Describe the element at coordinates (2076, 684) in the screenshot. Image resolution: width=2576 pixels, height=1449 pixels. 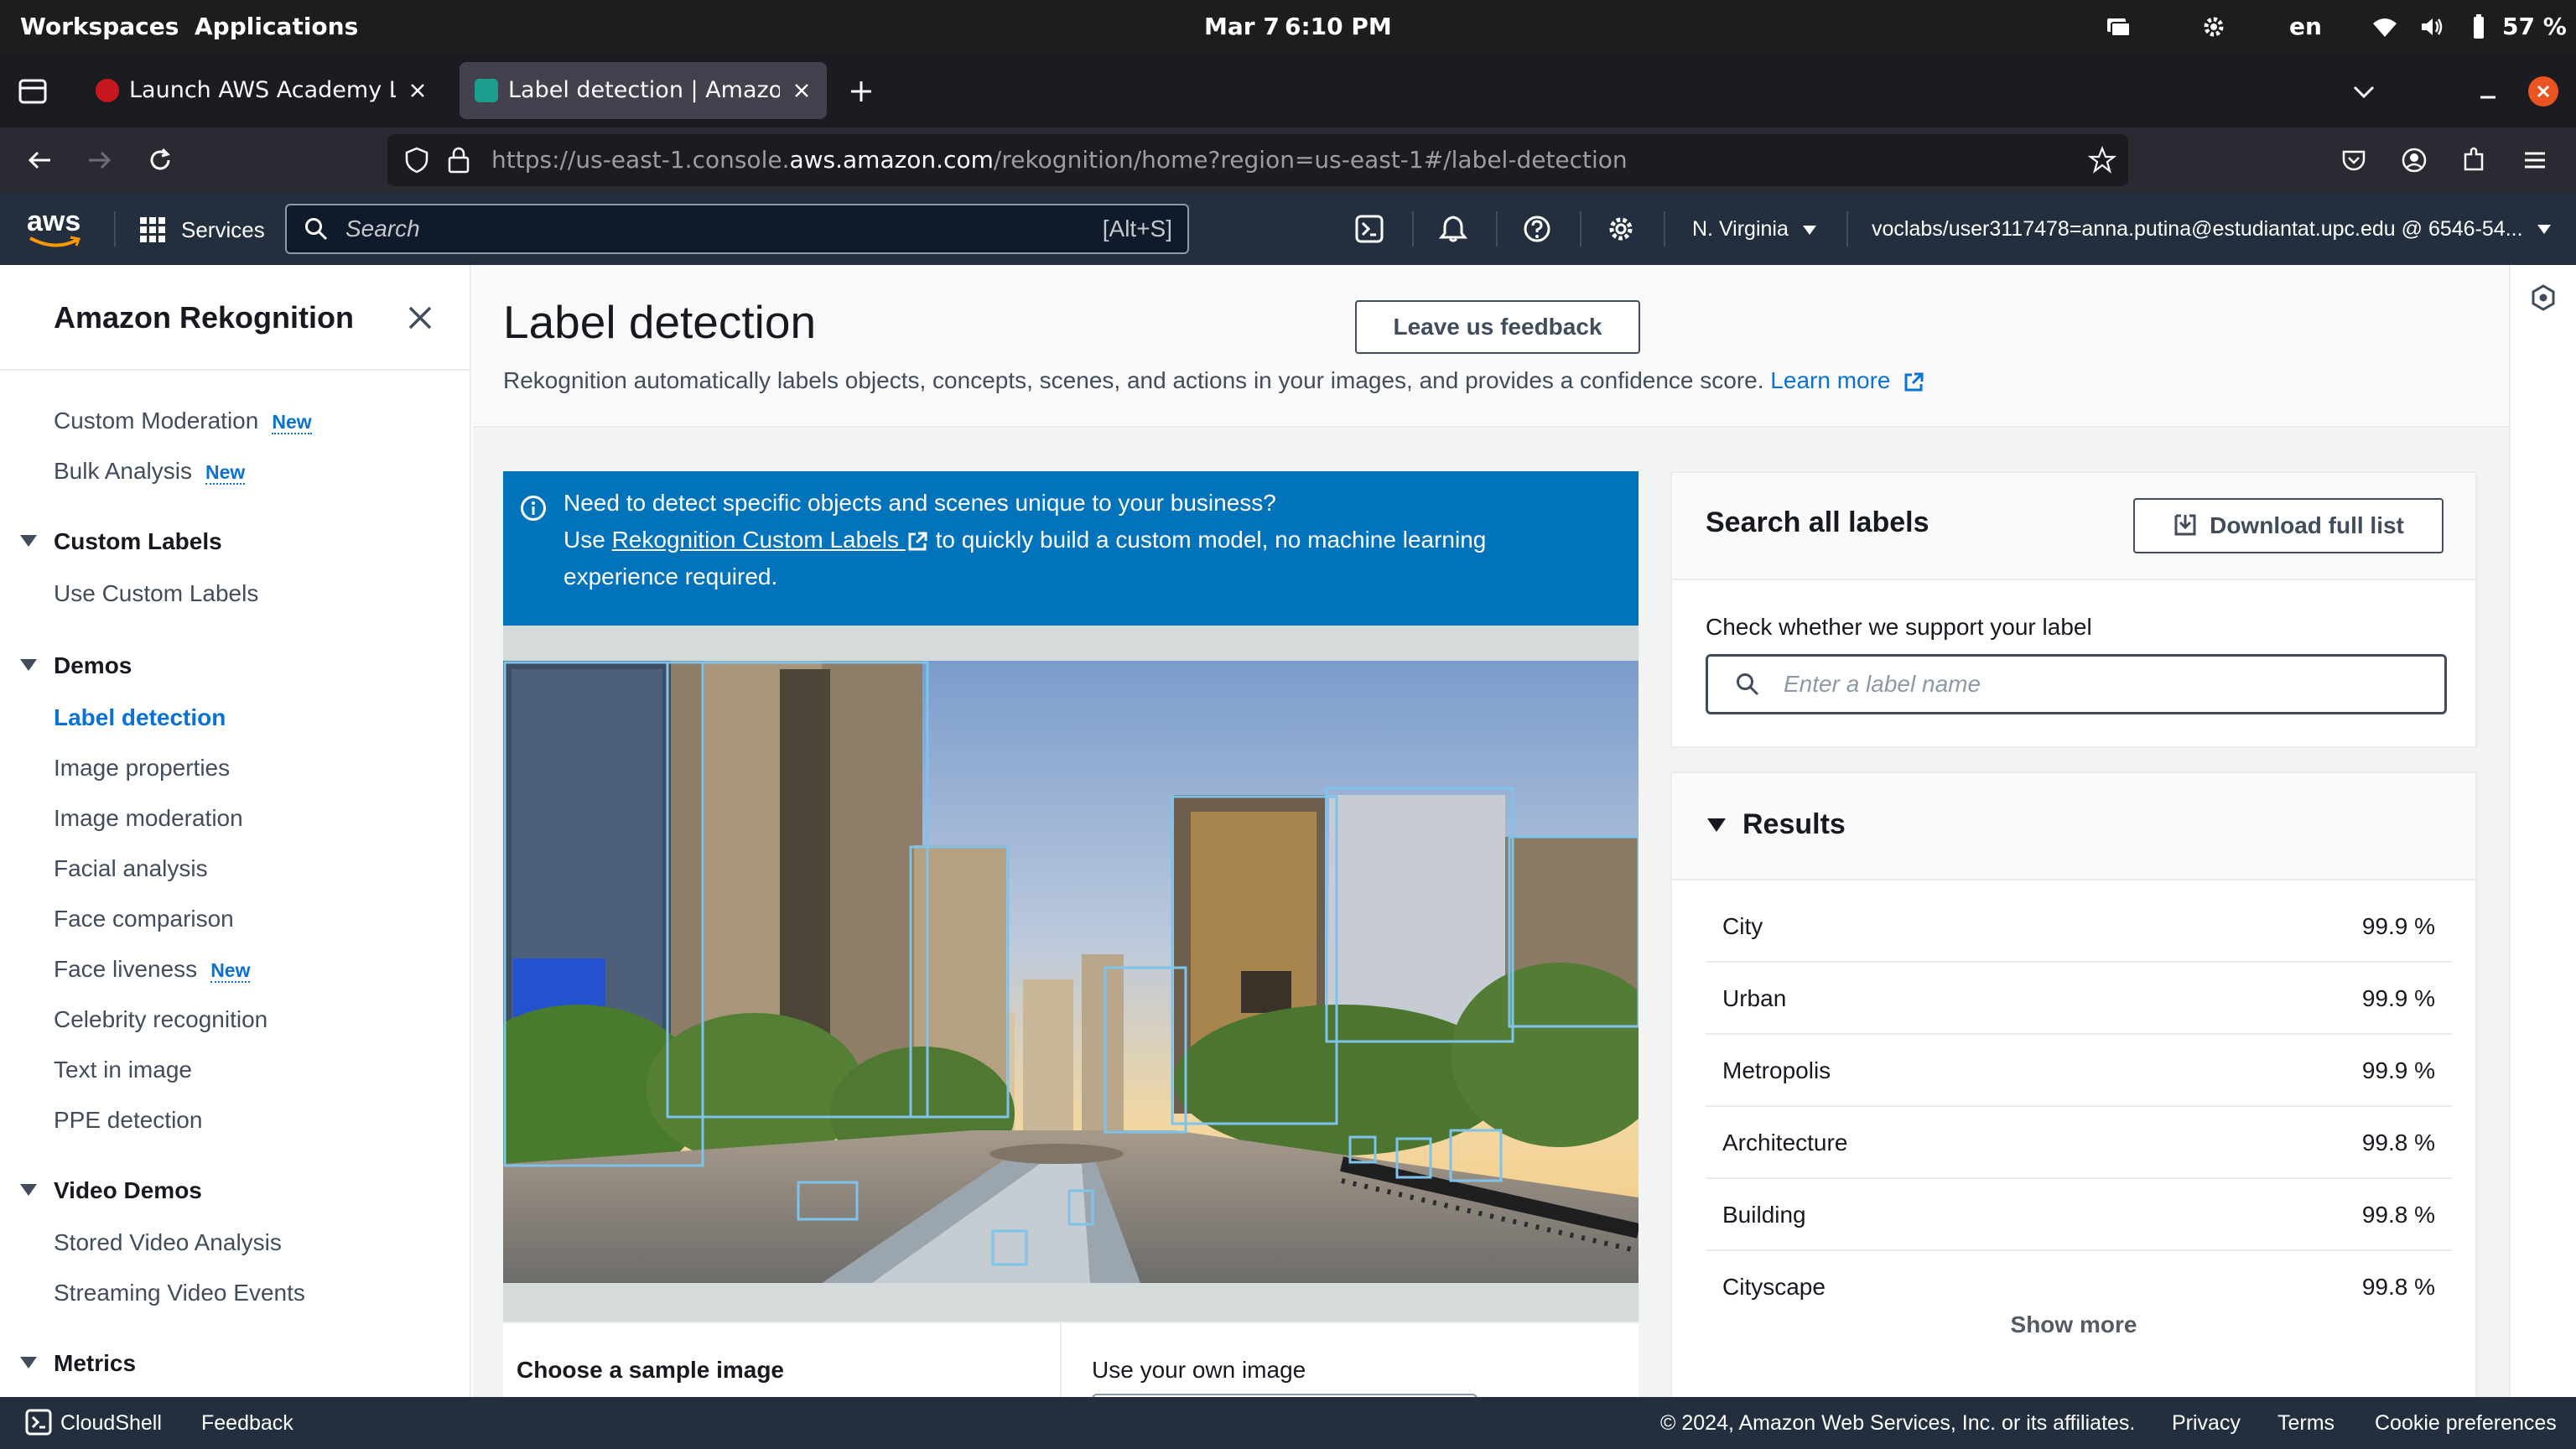
I see `label-name-search-input: Enter a label name` at that location.